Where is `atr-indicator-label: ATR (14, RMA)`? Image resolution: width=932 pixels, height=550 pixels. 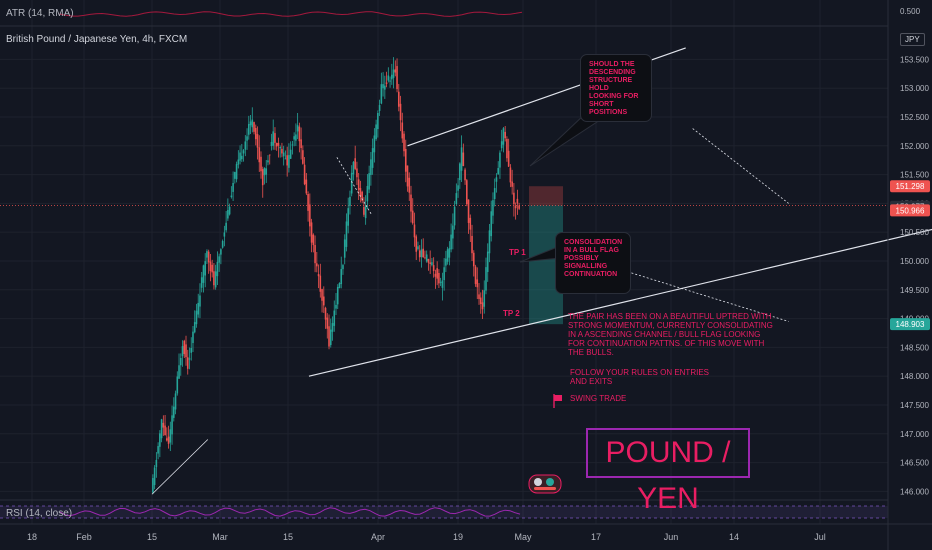 atr-indicator-label: ATR (14, RMA) is located at coordinates (40, 13).